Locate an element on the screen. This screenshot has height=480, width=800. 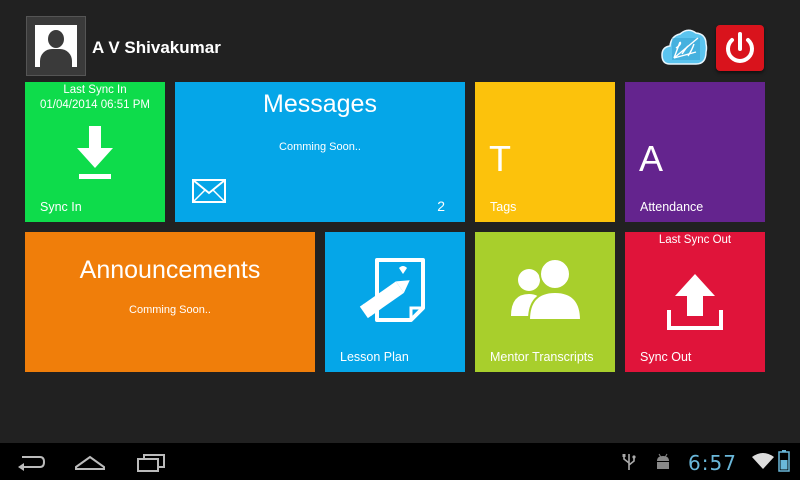
sync-in-timestamp: 01/04/2014 06:51 PM is located at coordinates (95, 105).